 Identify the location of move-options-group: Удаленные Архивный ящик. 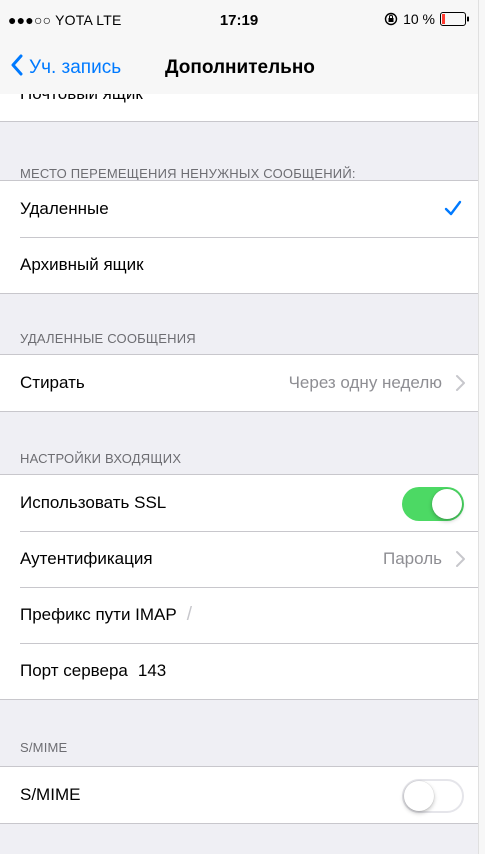
(239, 237).